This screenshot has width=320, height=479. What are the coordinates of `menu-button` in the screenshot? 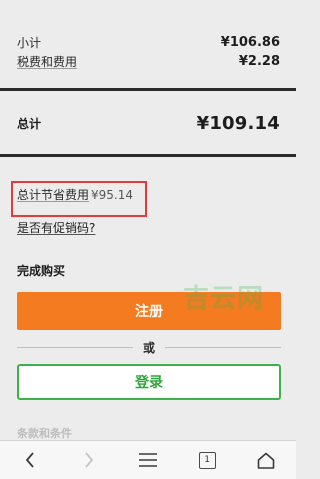 It's located at (148, 460).